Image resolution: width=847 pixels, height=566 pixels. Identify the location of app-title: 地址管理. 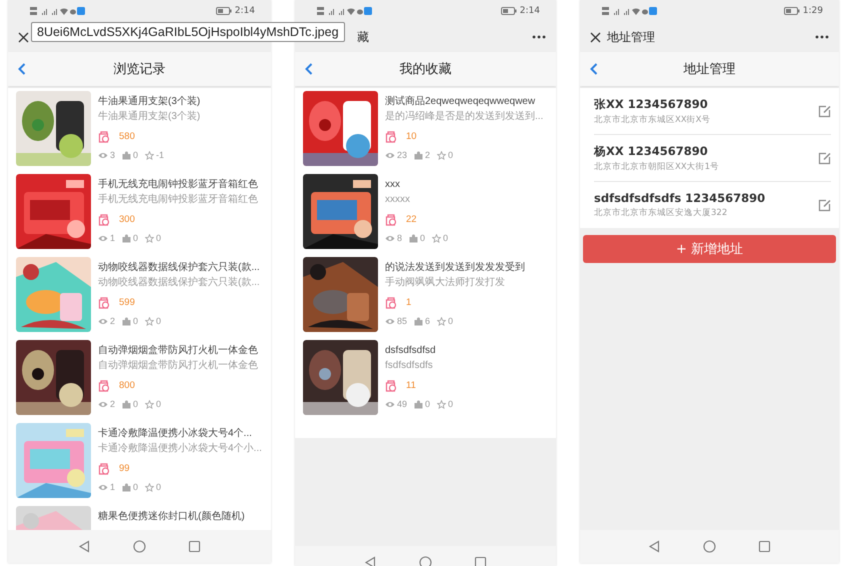
(631, 37).